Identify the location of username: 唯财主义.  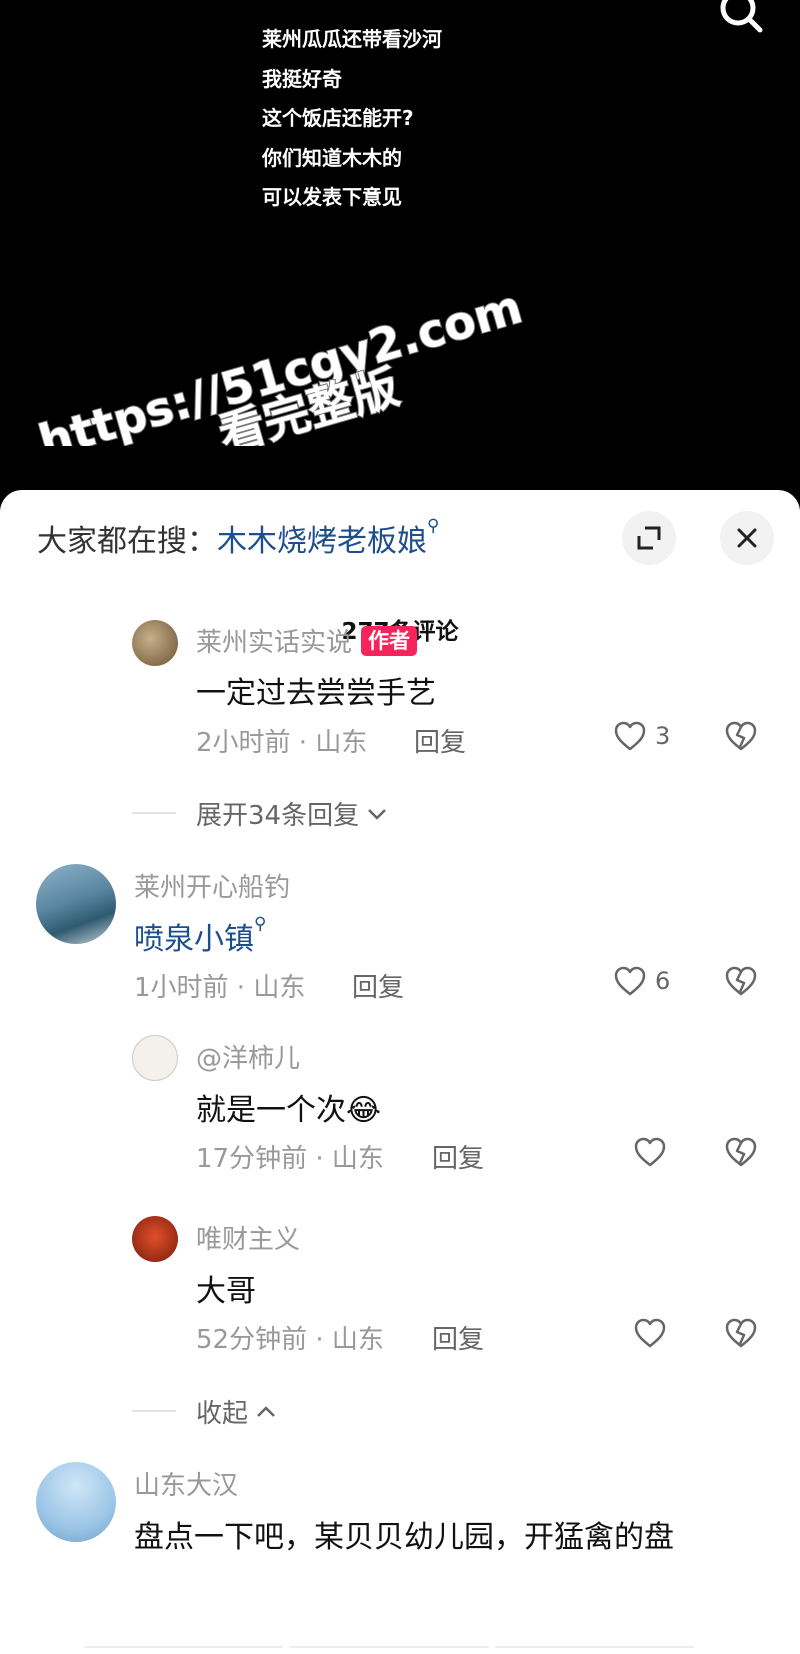
(248, 1237).